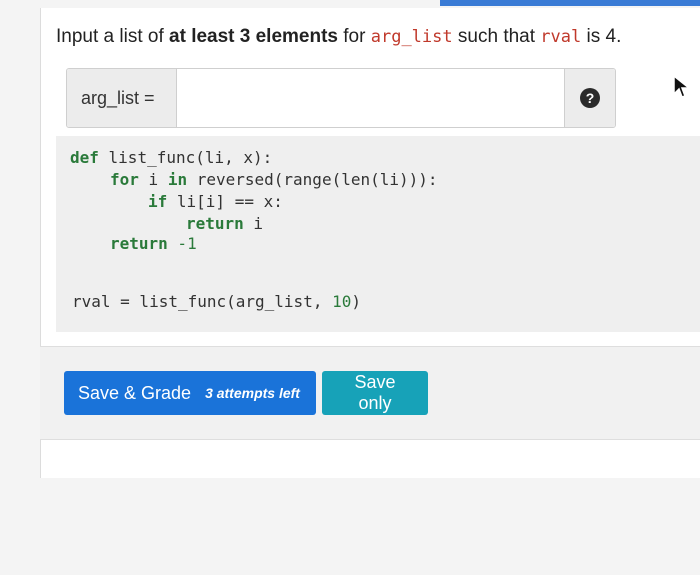  Describe the element at coordinates (252, 393) in the screenshot. I see `attempts-left-label: 3 attempts left` at that location.